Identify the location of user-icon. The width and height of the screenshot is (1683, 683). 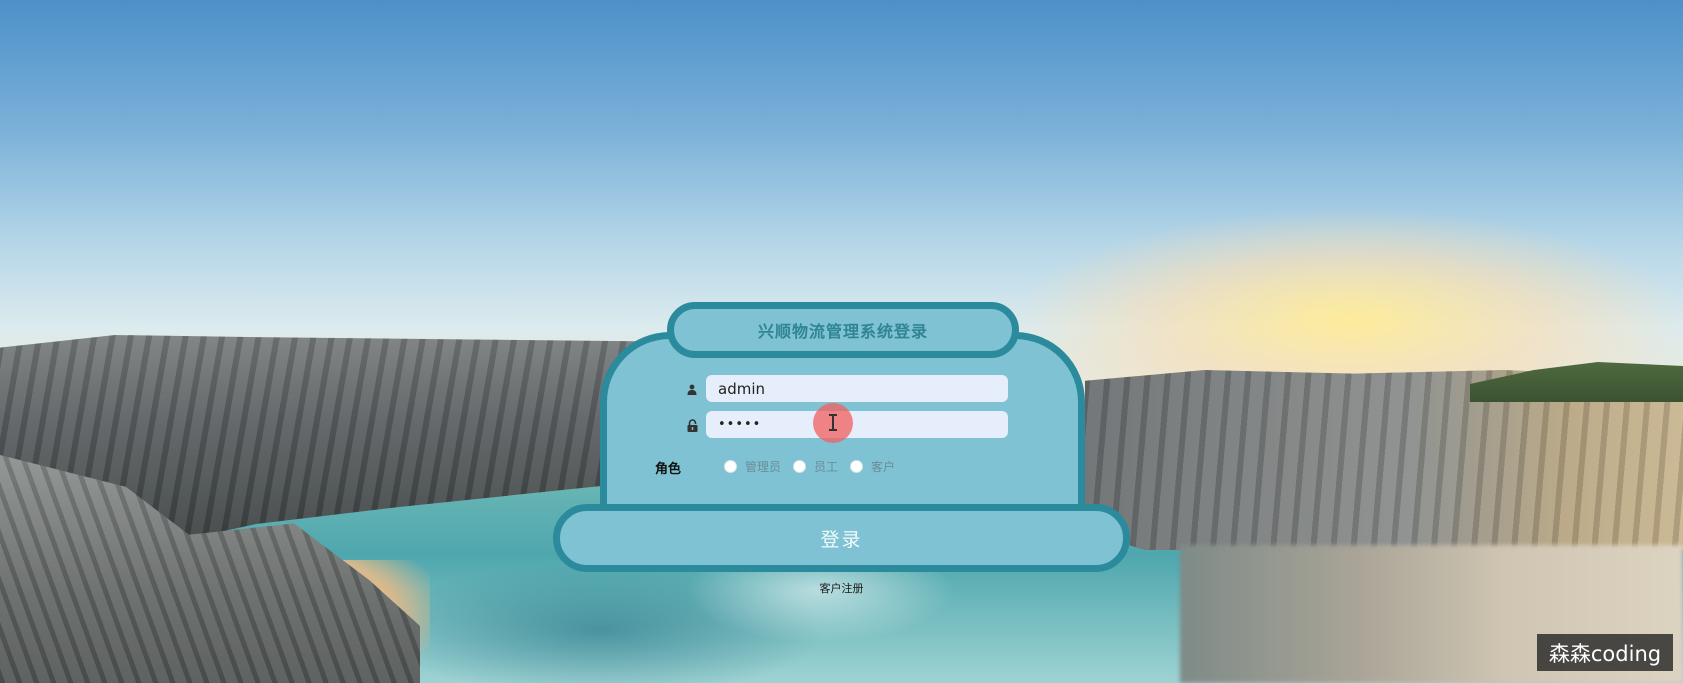
(692, 389).